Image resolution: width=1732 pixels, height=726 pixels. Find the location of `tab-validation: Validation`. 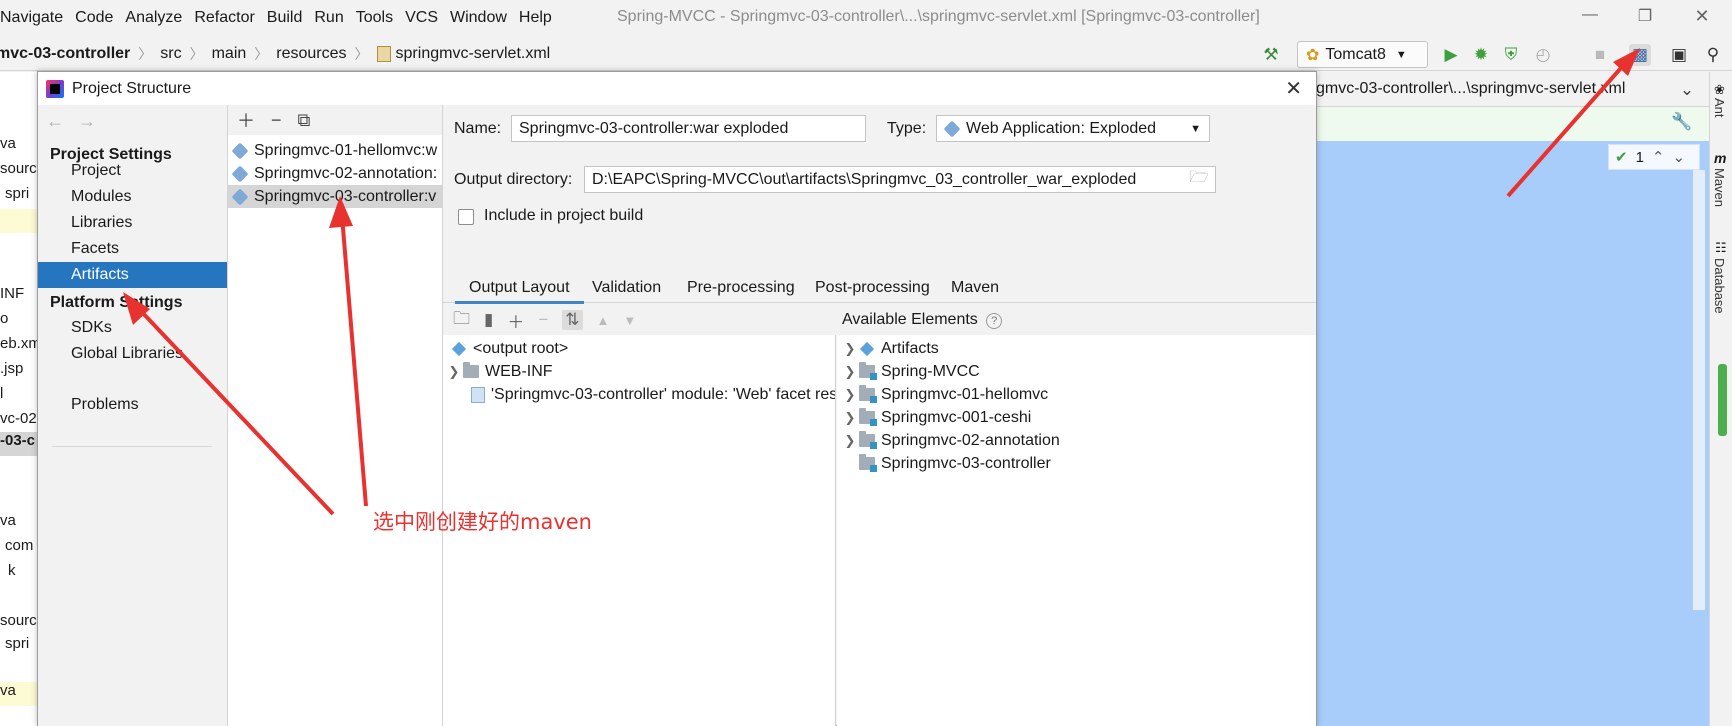

tab-validation: Validation is located at coordinates (626, 288).